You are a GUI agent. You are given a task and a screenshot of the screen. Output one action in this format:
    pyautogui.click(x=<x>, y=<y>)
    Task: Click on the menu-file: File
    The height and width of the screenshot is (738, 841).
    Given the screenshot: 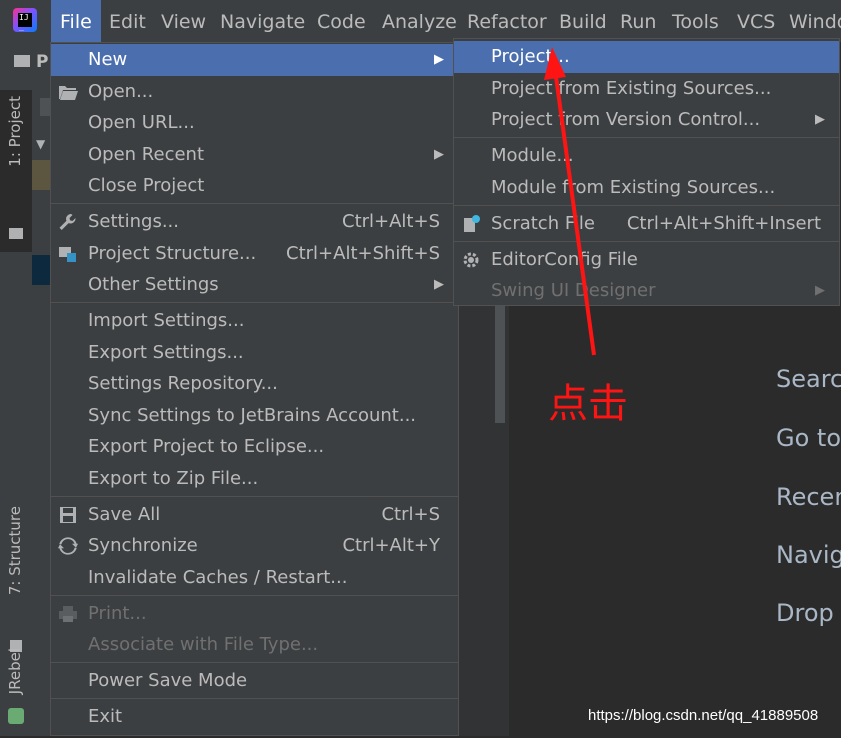 What is the action you would take?
    pyautogui.click(x=76, y=21)
    